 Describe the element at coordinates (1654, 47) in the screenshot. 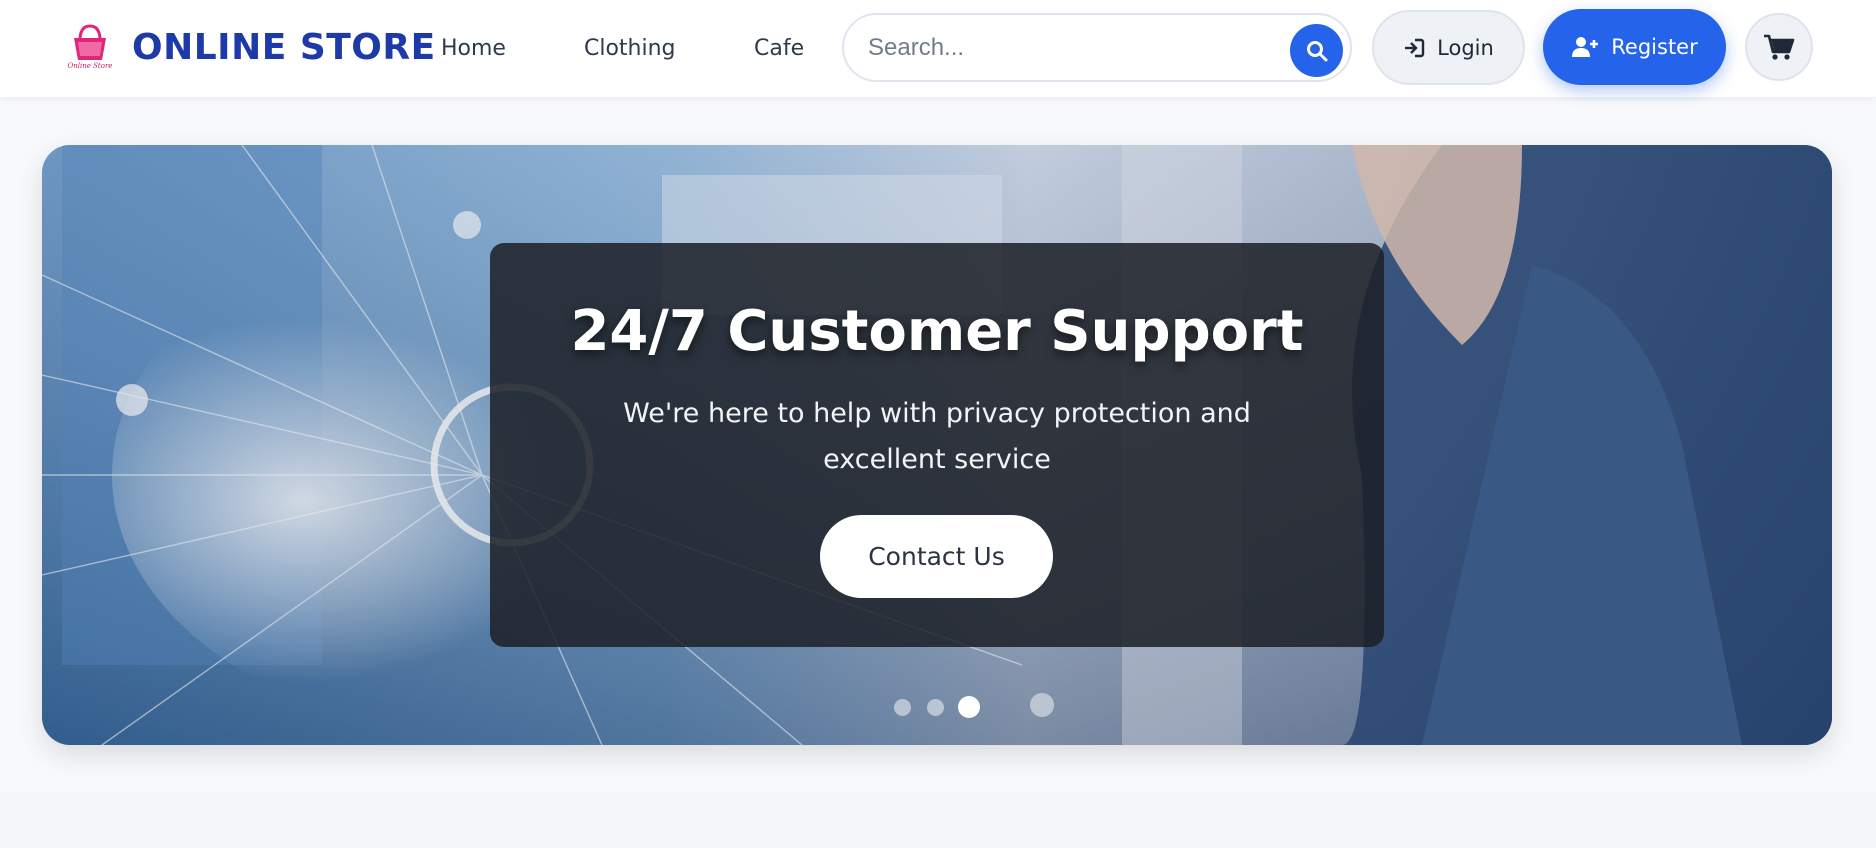

I see `register-label: Register` at that location.